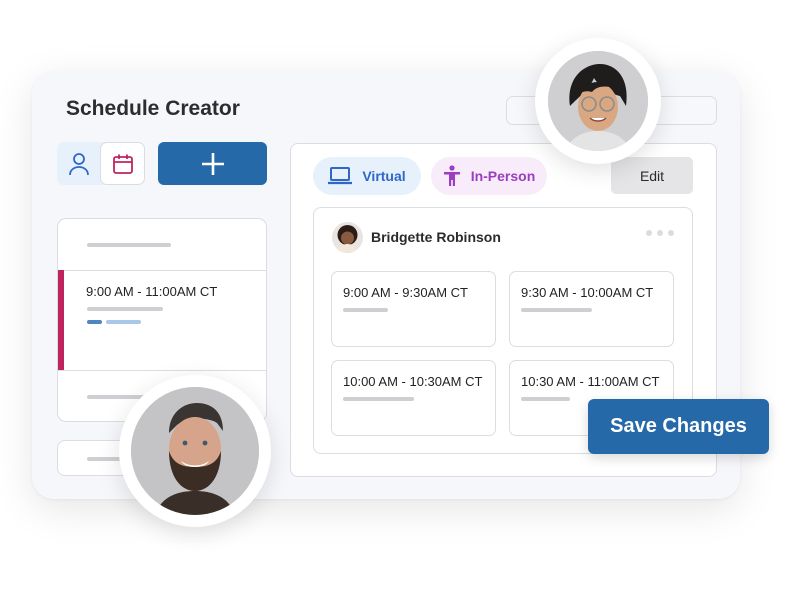 Image resolution: width=800 pixels, height=599 pixels. I want to click on person-standing-icon, so click(451, 175).